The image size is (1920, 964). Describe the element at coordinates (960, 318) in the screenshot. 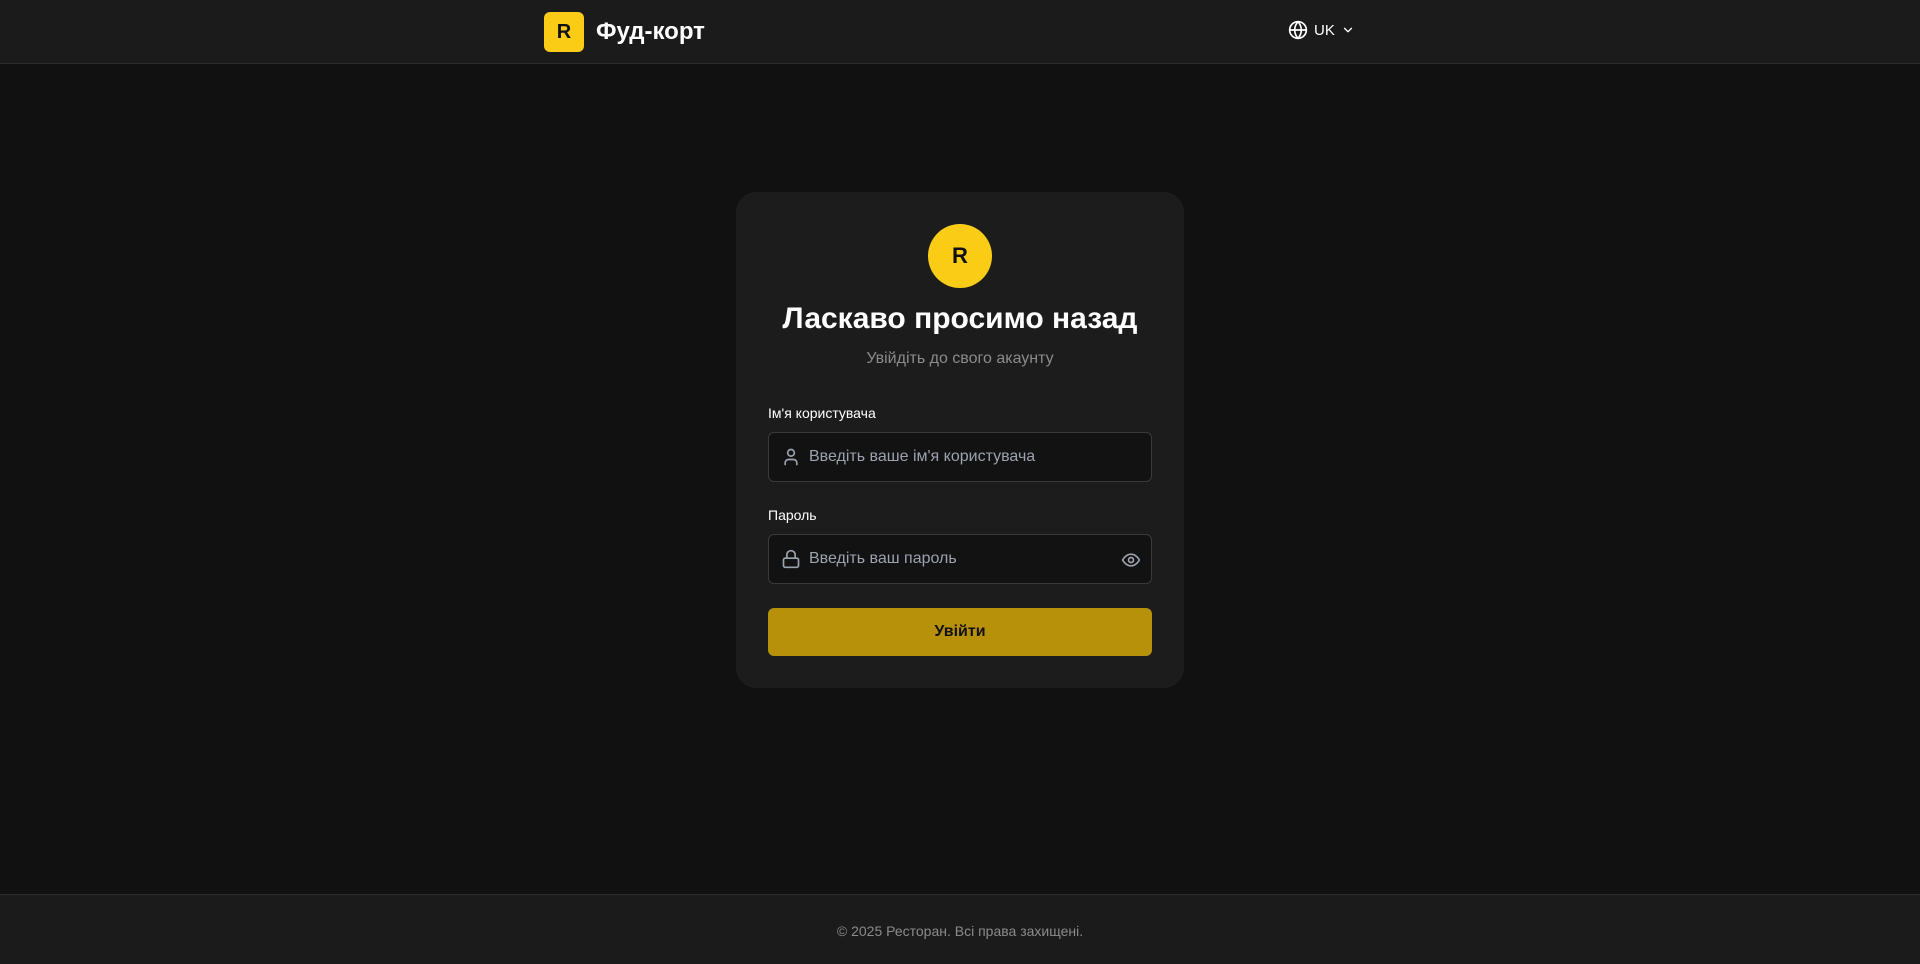

I see `login-title: Ласкаво просимо назад` at that location.